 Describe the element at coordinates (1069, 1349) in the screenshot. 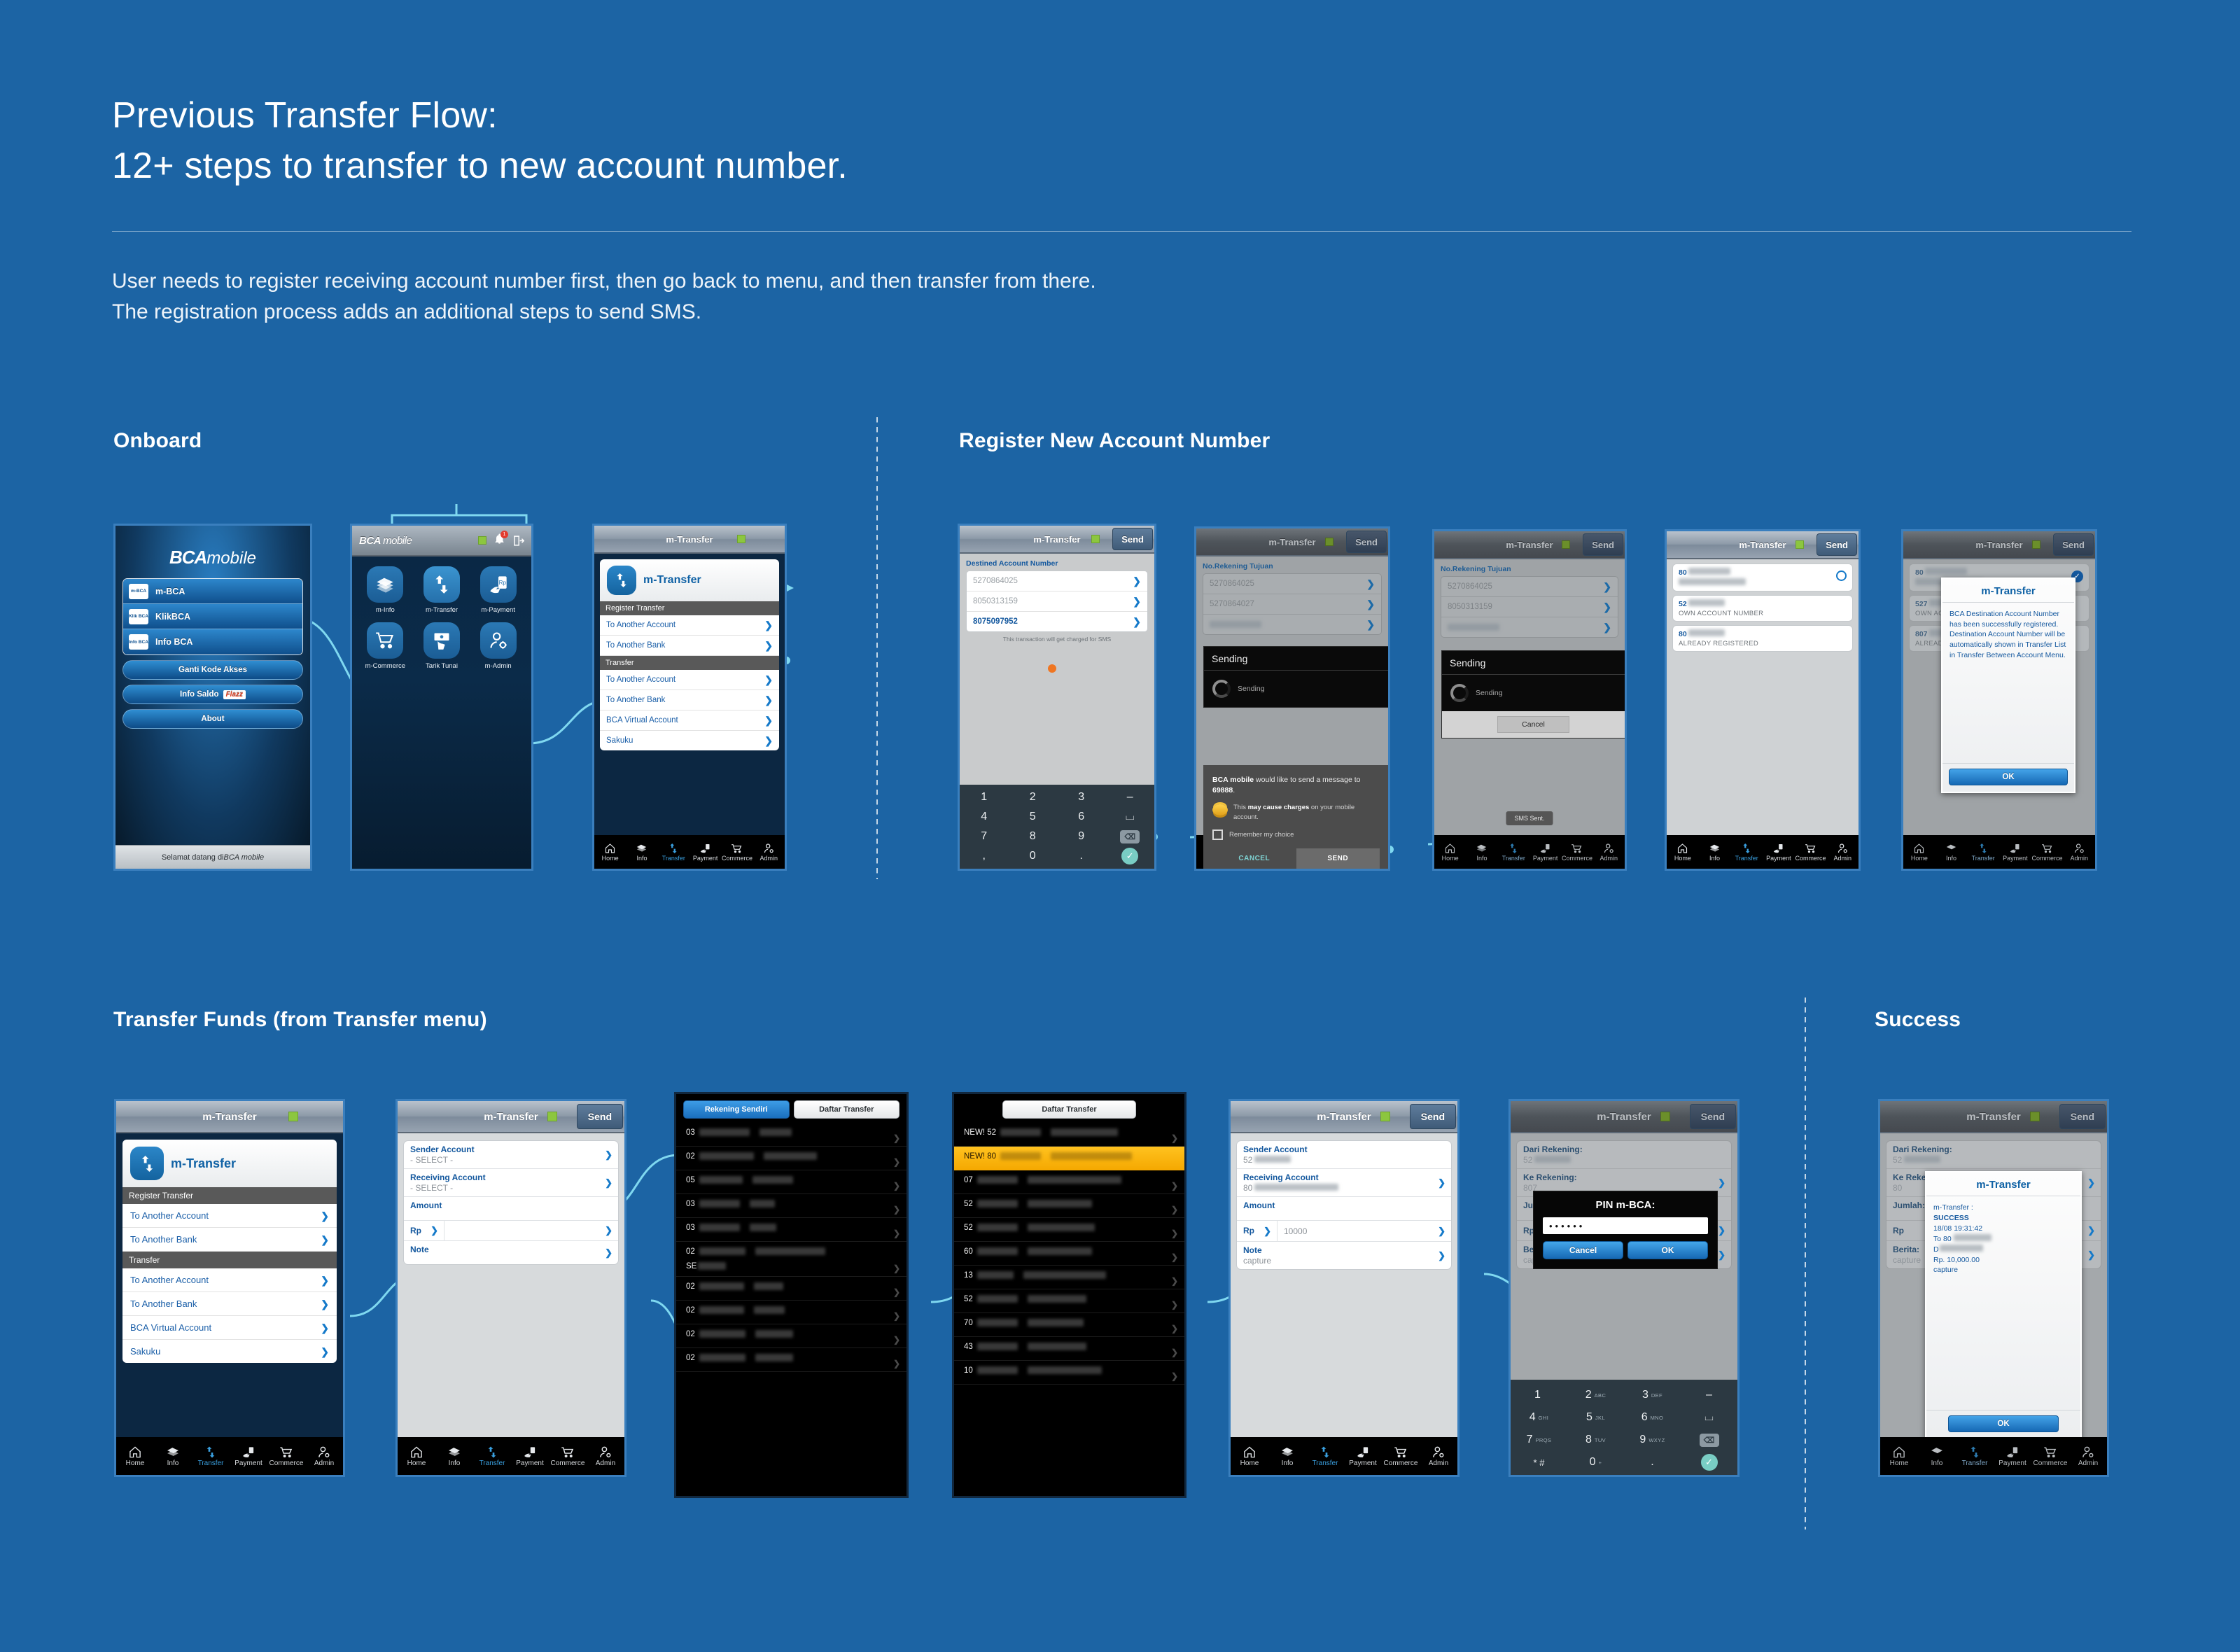

I see `list-item: 43 ❯` at that location.